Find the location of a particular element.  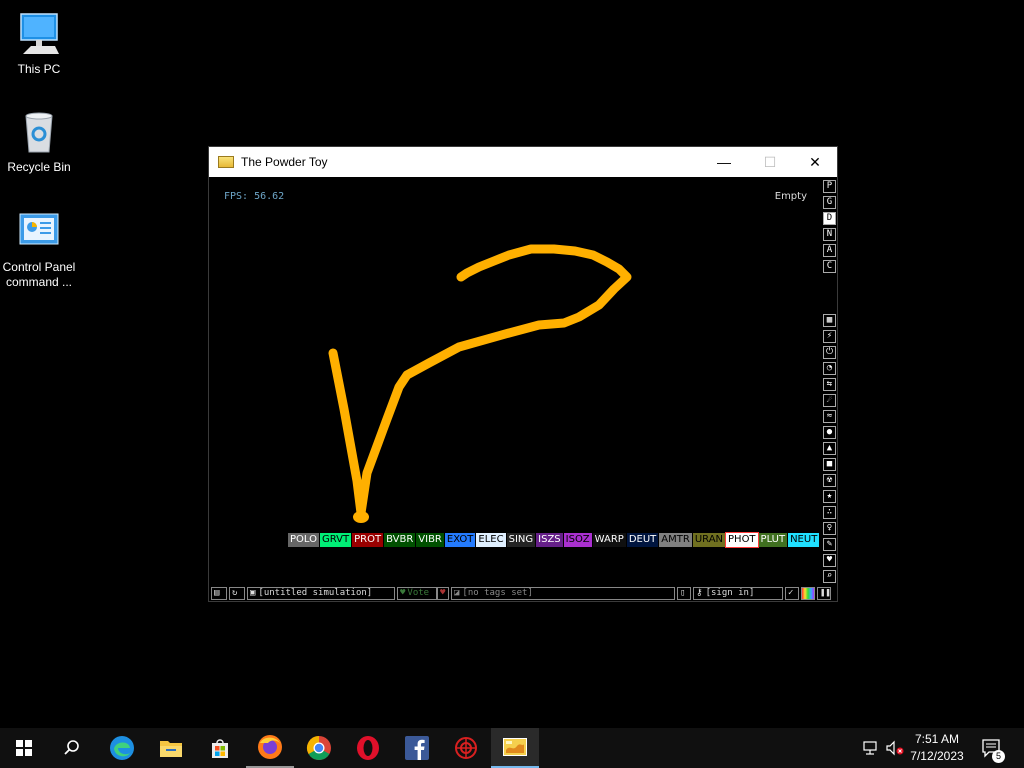

computer-icon is located at coordinates (39, 34).